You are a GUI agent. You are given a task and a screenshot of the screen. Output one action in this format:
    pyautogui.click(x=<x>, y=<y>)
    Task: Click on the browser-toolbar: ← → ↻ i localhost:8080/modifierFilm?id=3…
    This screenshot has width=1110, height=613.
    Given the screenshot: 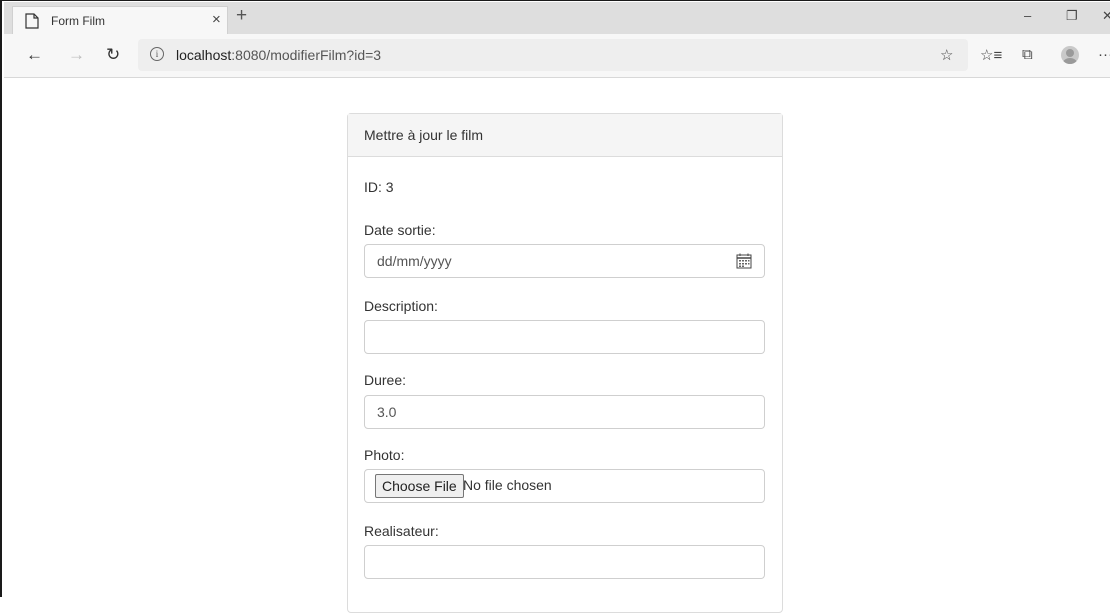 What is the action you would take?
    pyautogui.click(x=557, y=56)
    